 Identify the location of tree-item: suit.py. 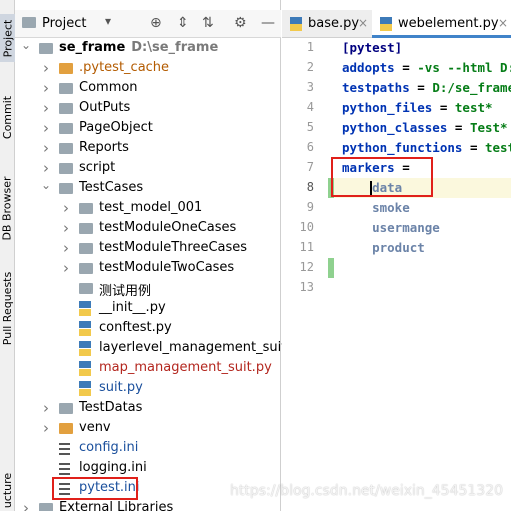
(148, 389).